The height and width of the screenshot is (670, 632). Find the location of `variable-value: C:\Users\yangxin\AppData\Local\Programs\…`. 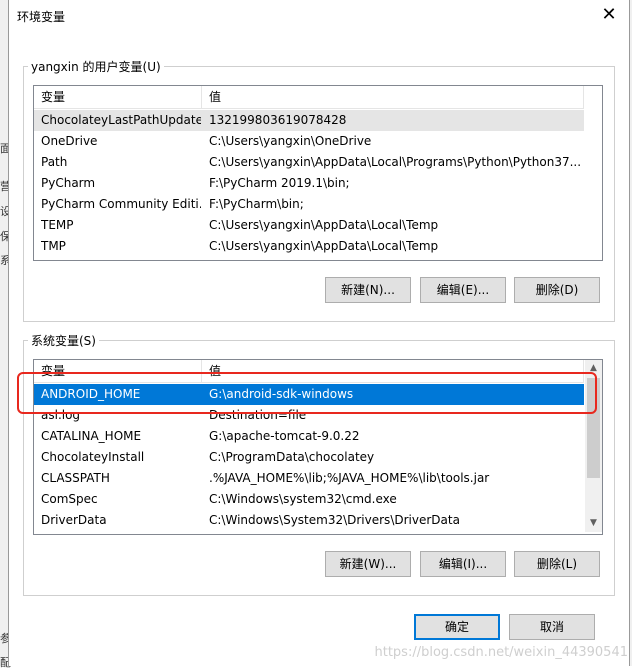

variable-value: C:\Users\yangxin\AppData\Local\Programs\… is located at coordinates (395, 162).